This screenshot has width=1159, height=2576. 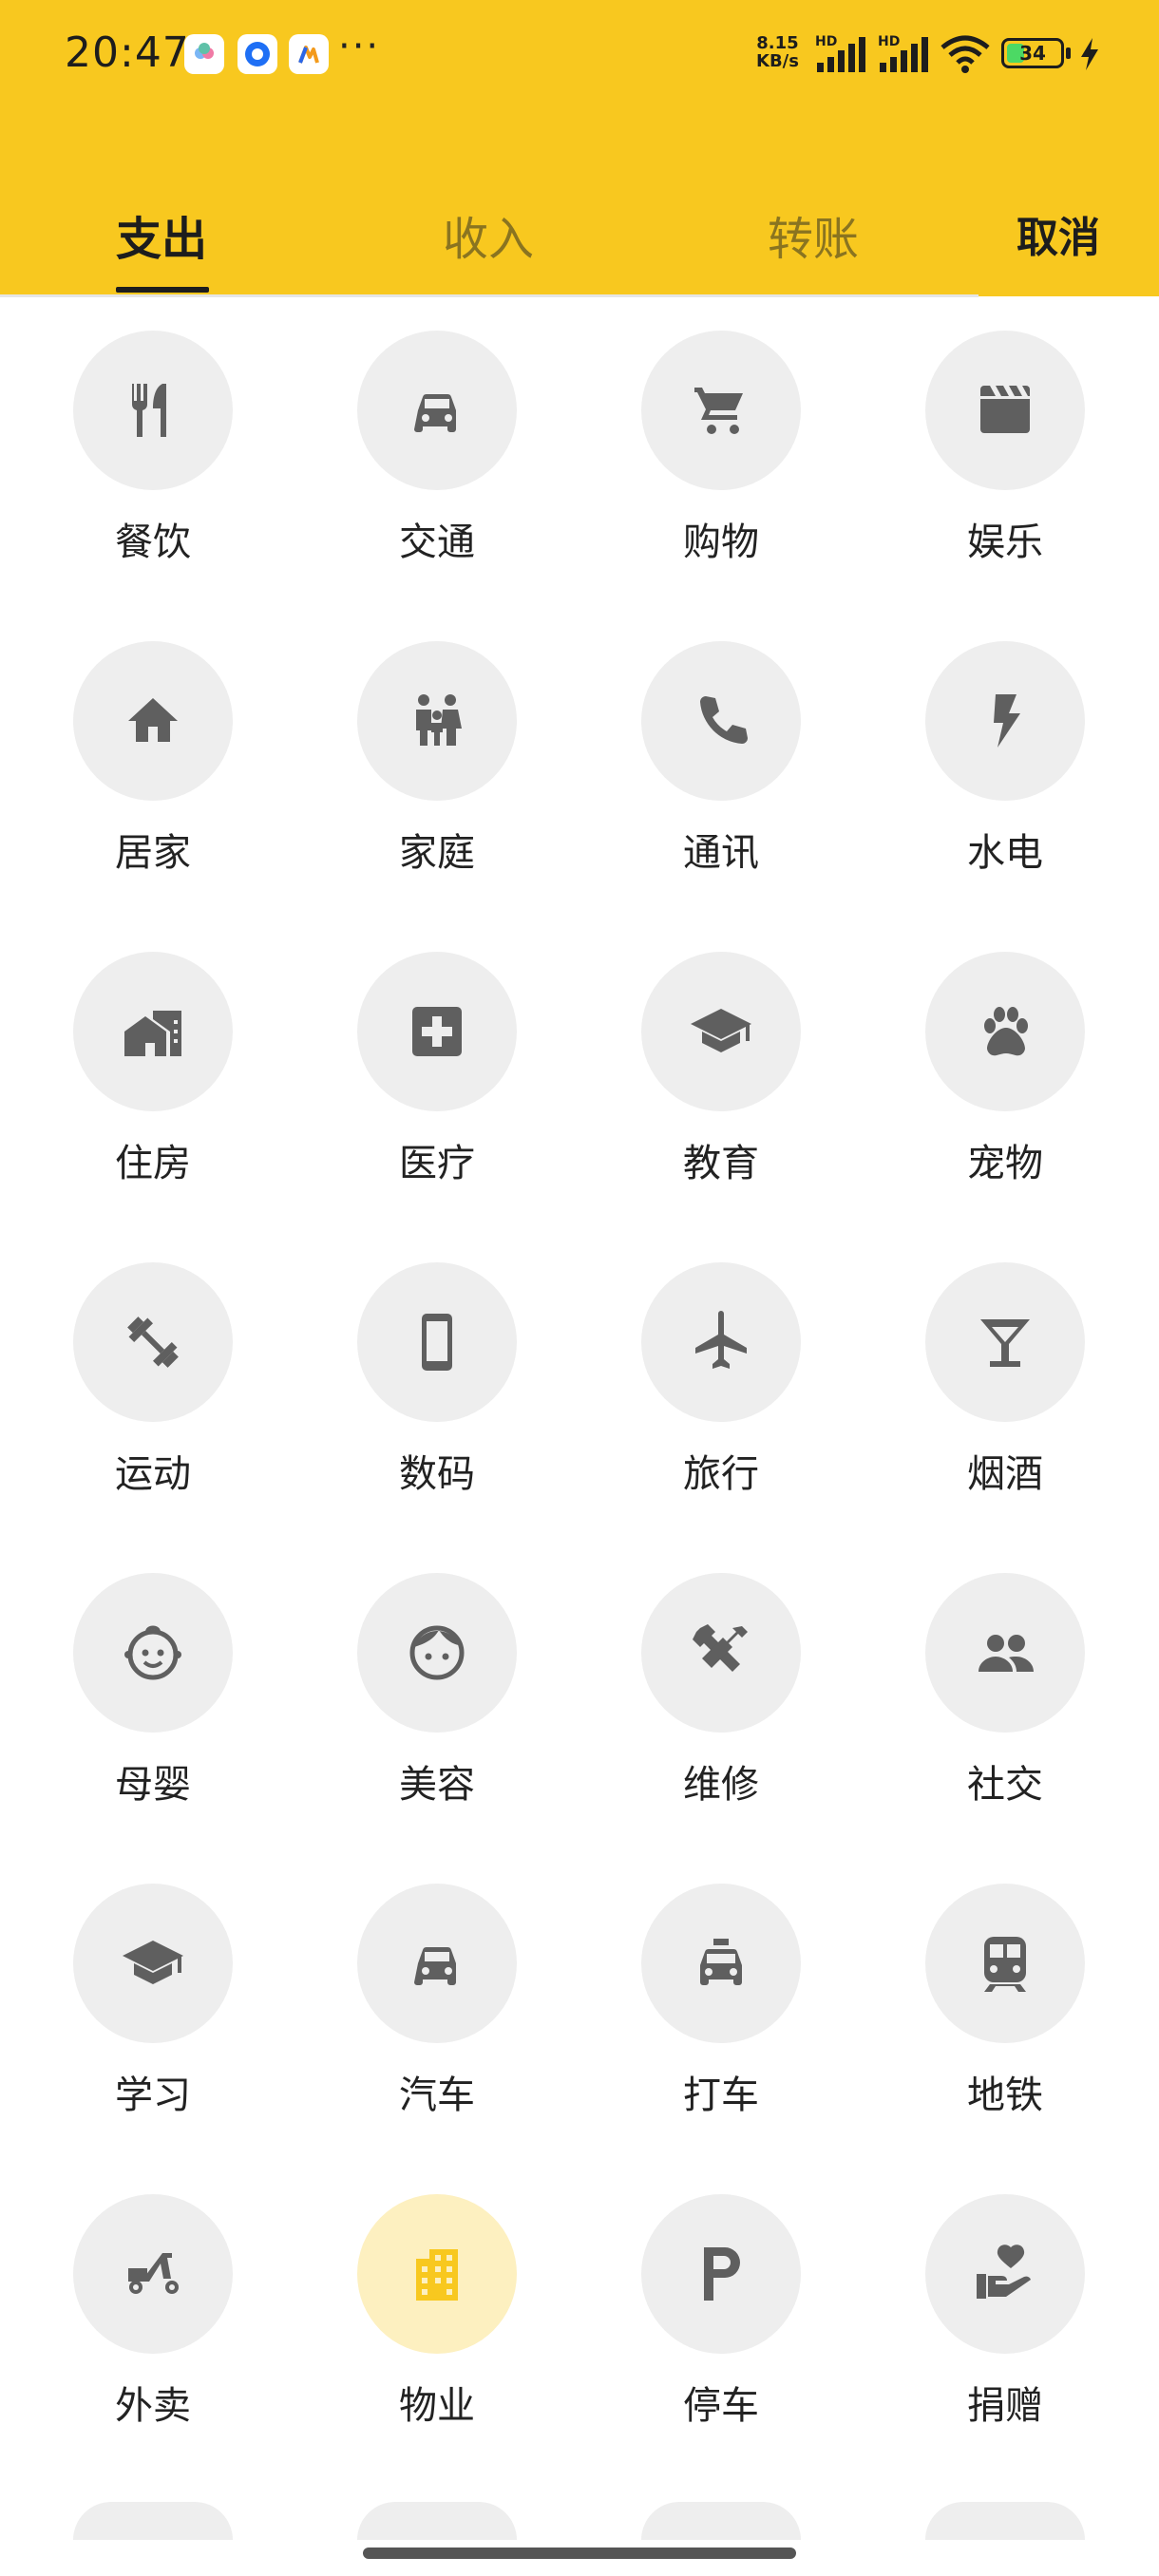 I want to click on cloud-app-notification-icon, so click(x=204, y=54).